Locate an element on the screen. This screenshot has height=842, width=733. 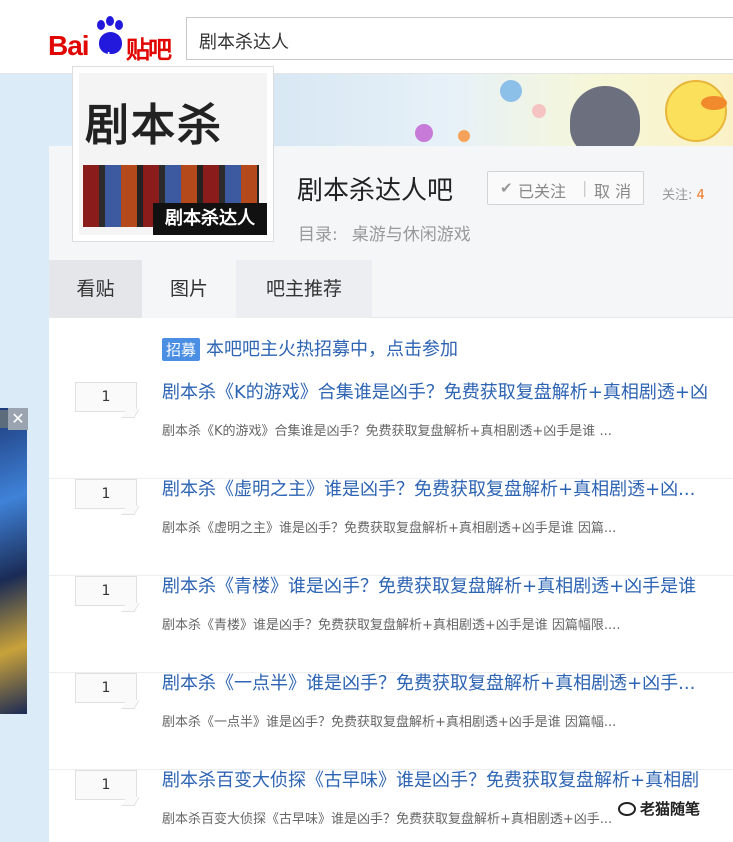
followers-label: 关注: is located at coordinates (677, 195).